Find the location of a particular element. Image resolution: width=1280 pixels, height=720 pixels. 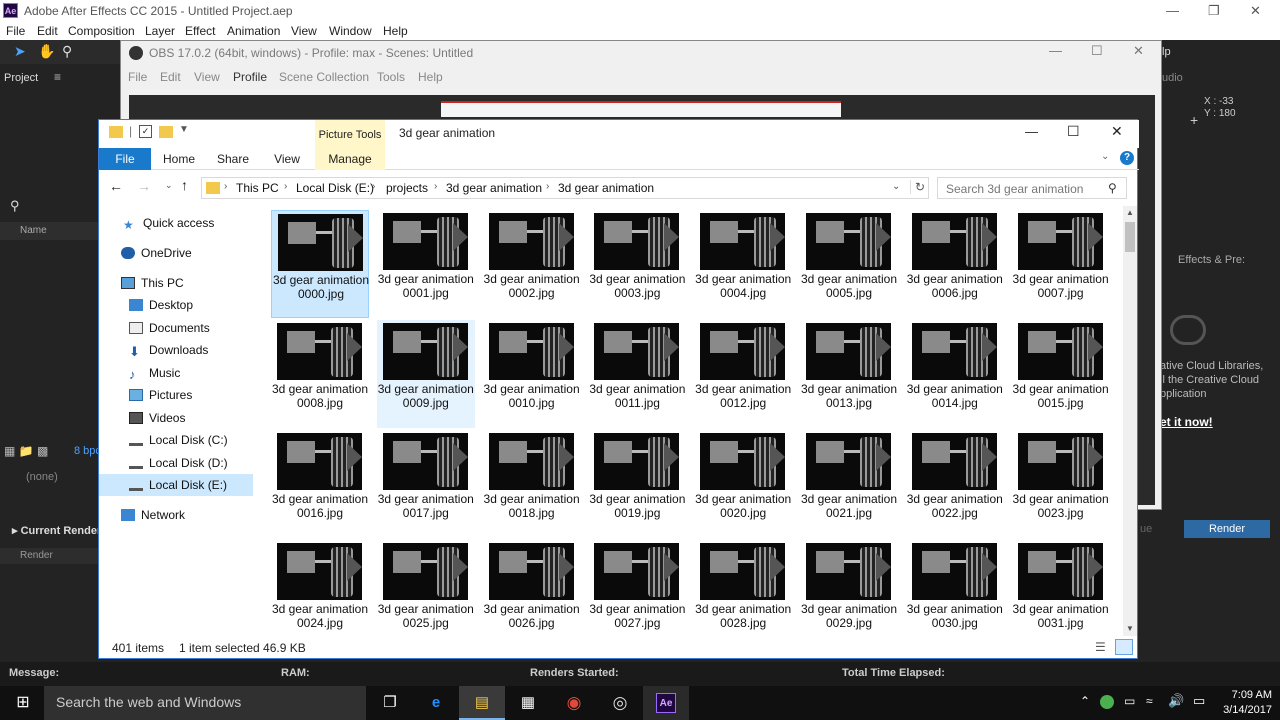

ae-menu-help: Help is located at coordinates (395, 31).